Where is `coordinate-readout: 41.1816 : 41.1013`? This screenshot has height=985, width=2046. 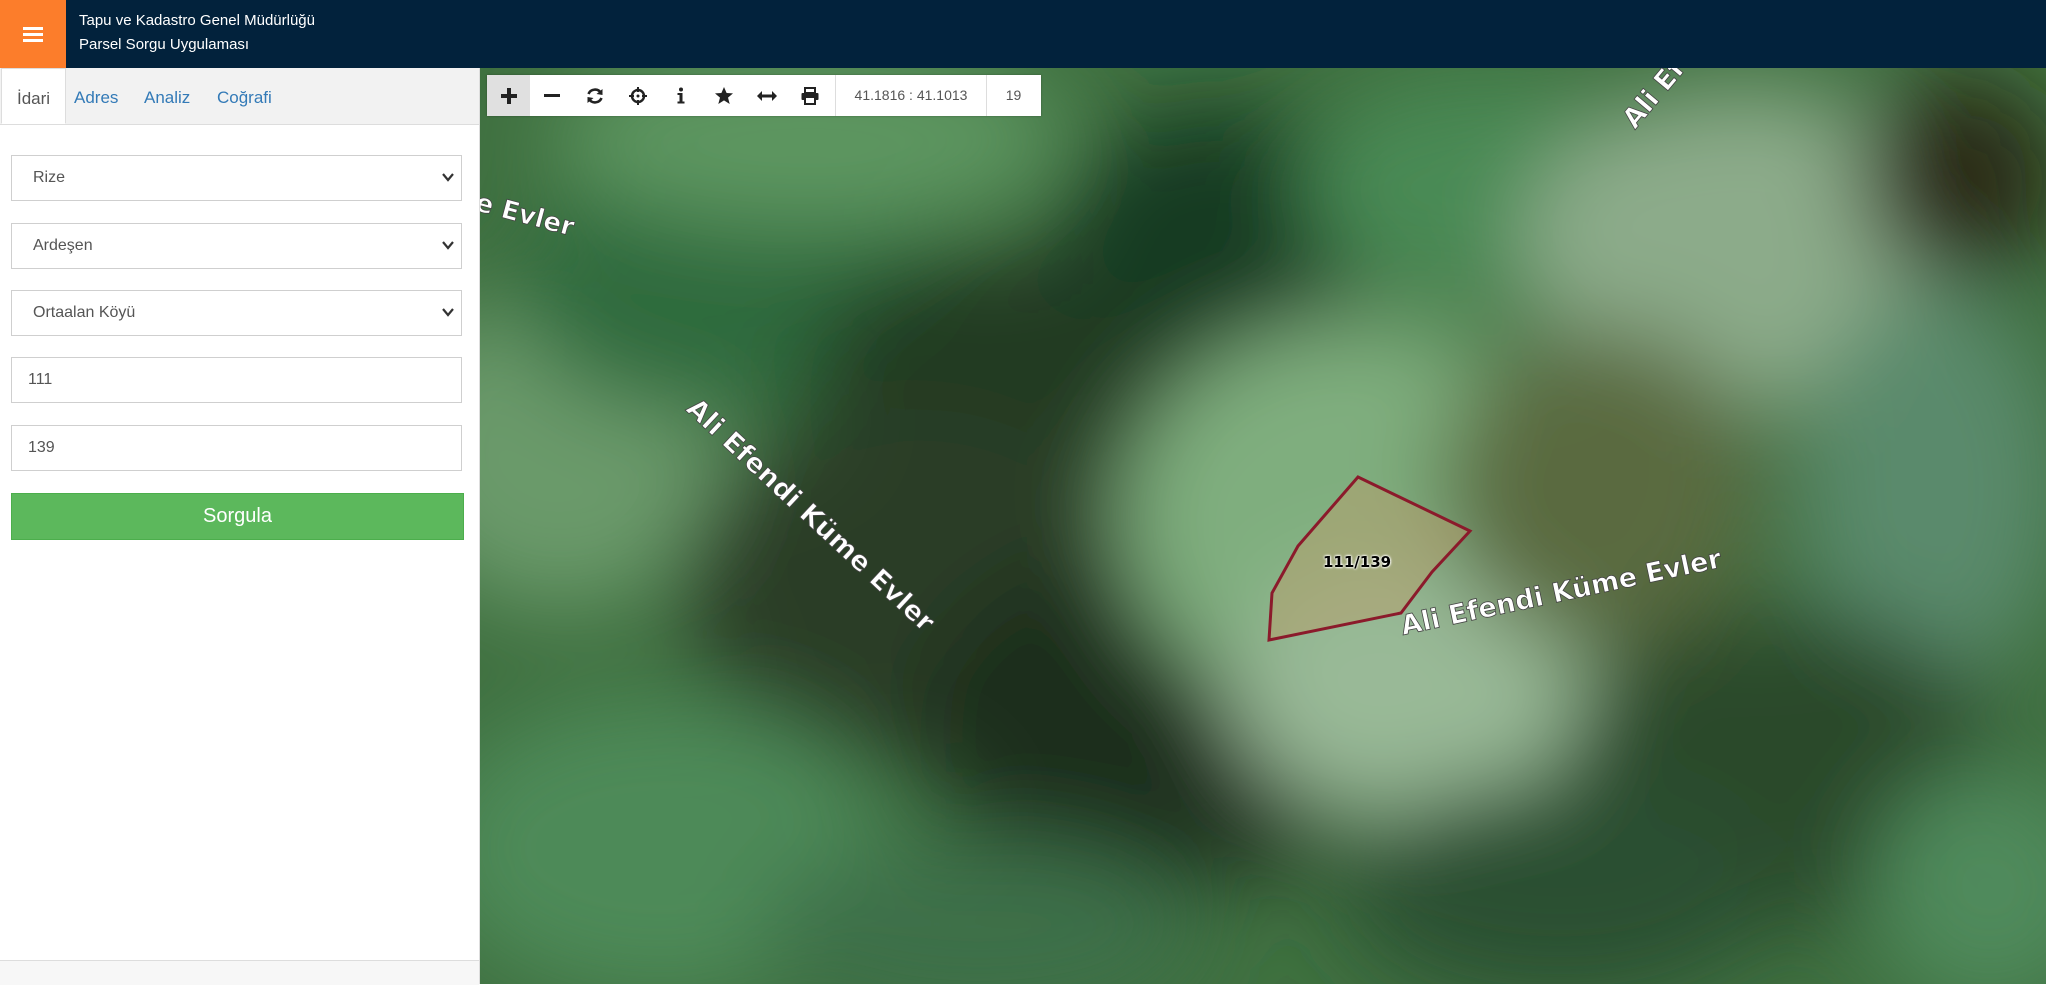 coordinate-readout: 41.1816 : 41.1013 is located at coordinates (911, 95).